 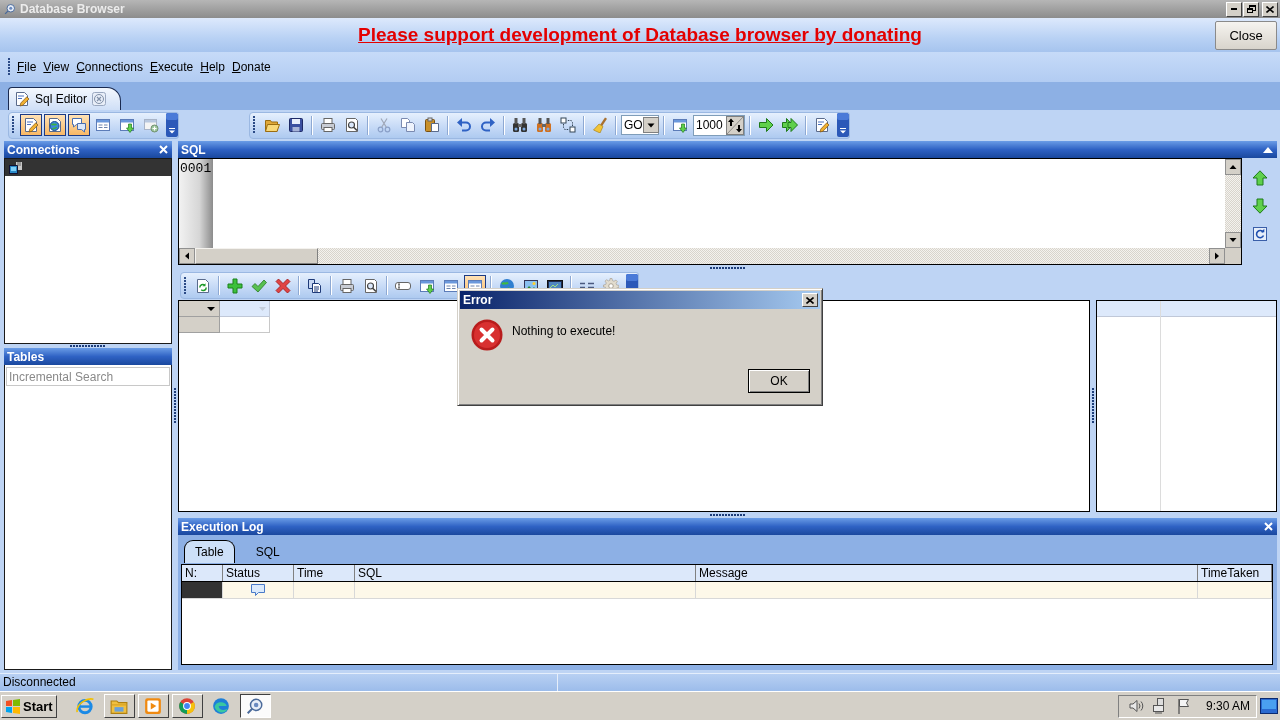 What do you see at coordinates (209, 551) in the screenshot?
I see `log-tab: Table` at bounding box center [209, 551].